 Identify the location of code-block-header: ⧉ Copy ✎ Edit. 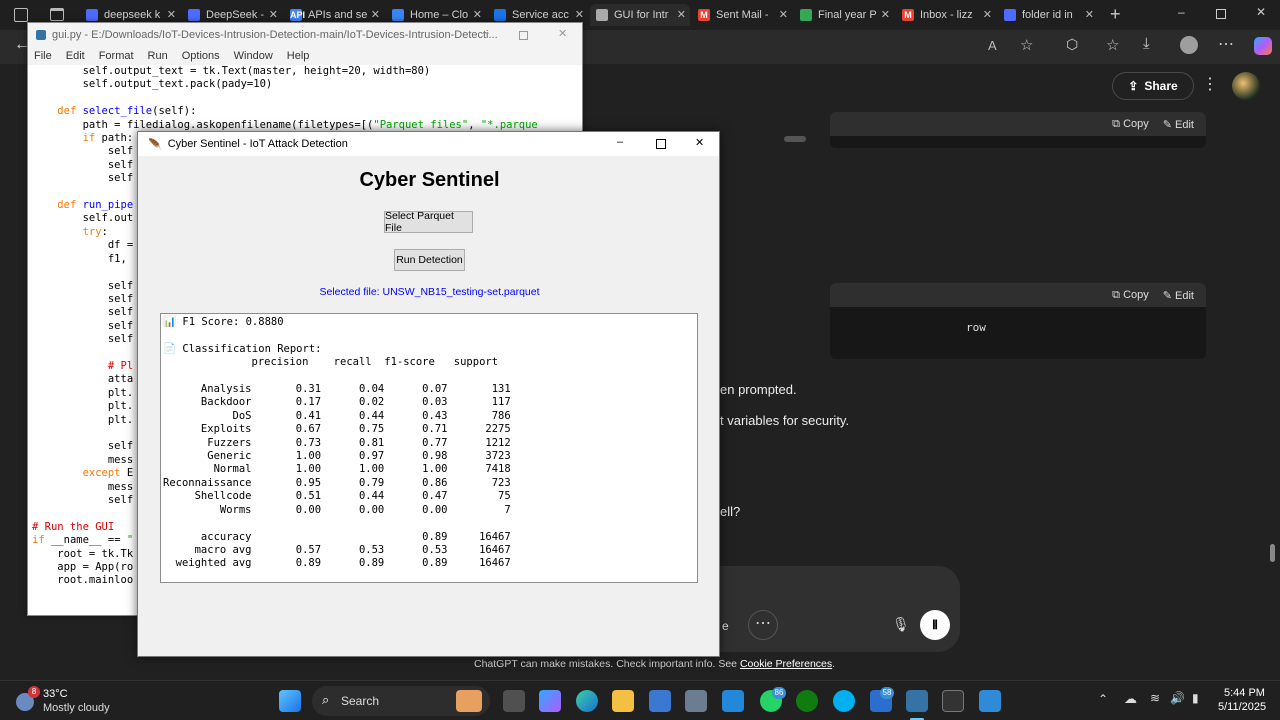
(1018, 295).